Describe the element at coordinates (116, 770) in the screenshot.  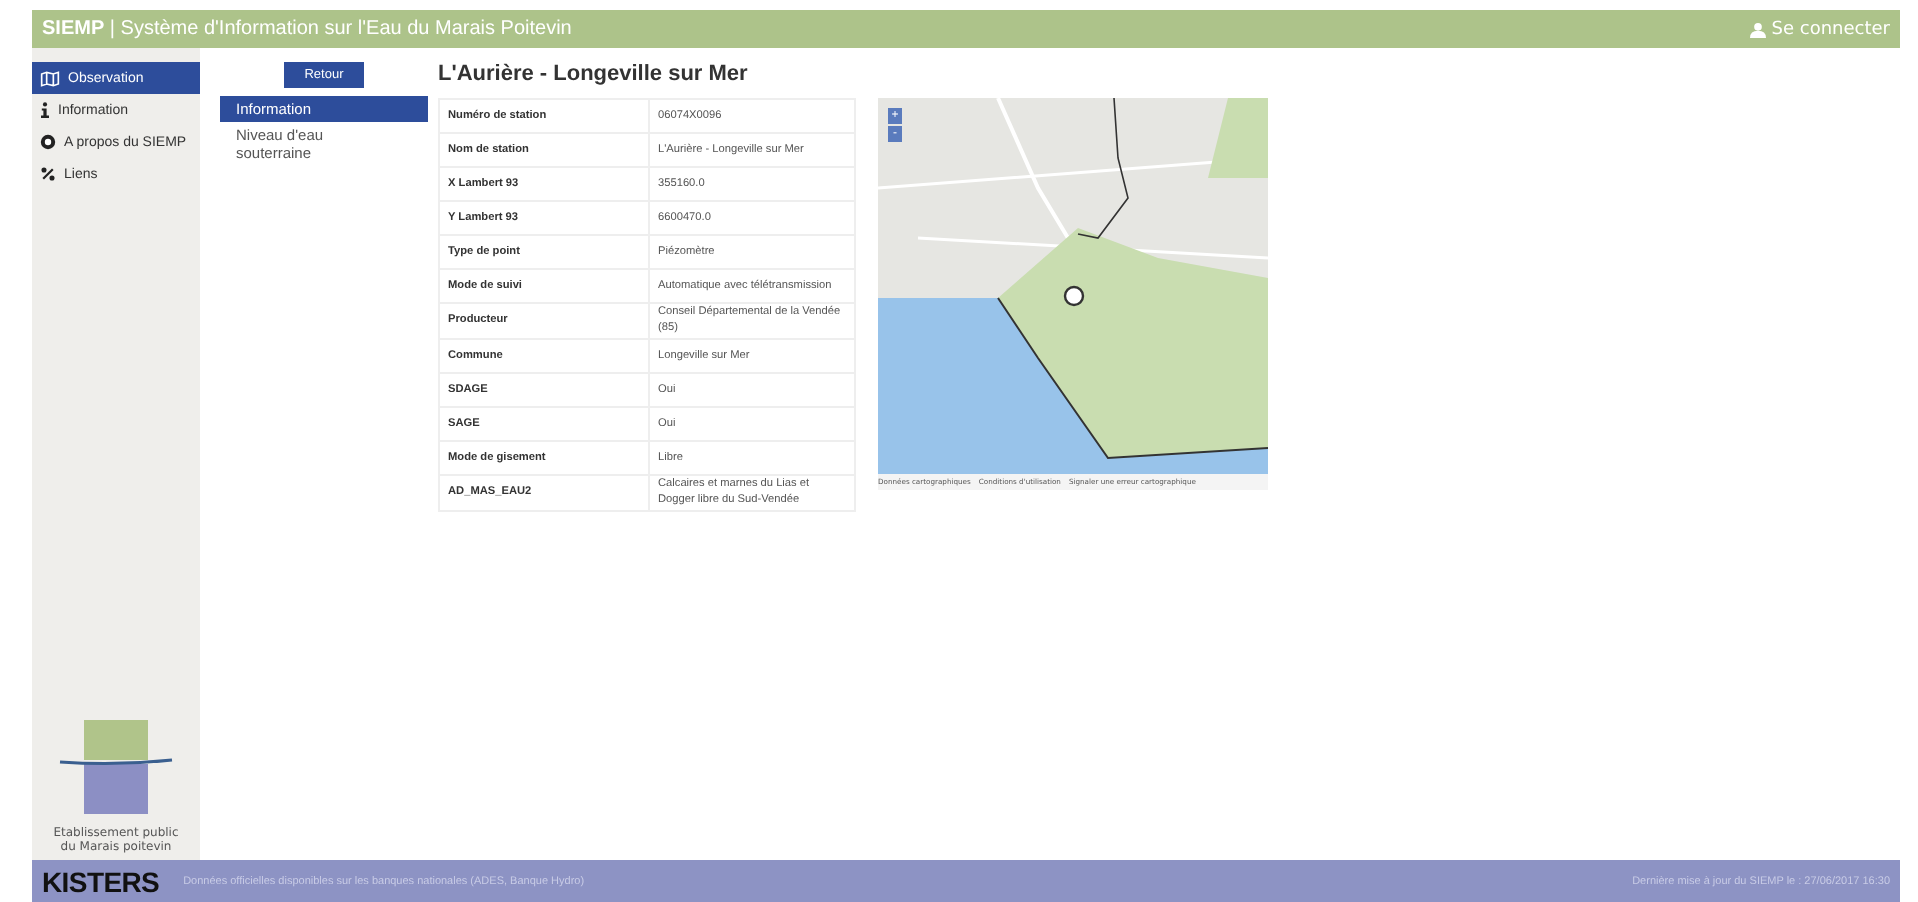
I see `institution-logo` at that location.